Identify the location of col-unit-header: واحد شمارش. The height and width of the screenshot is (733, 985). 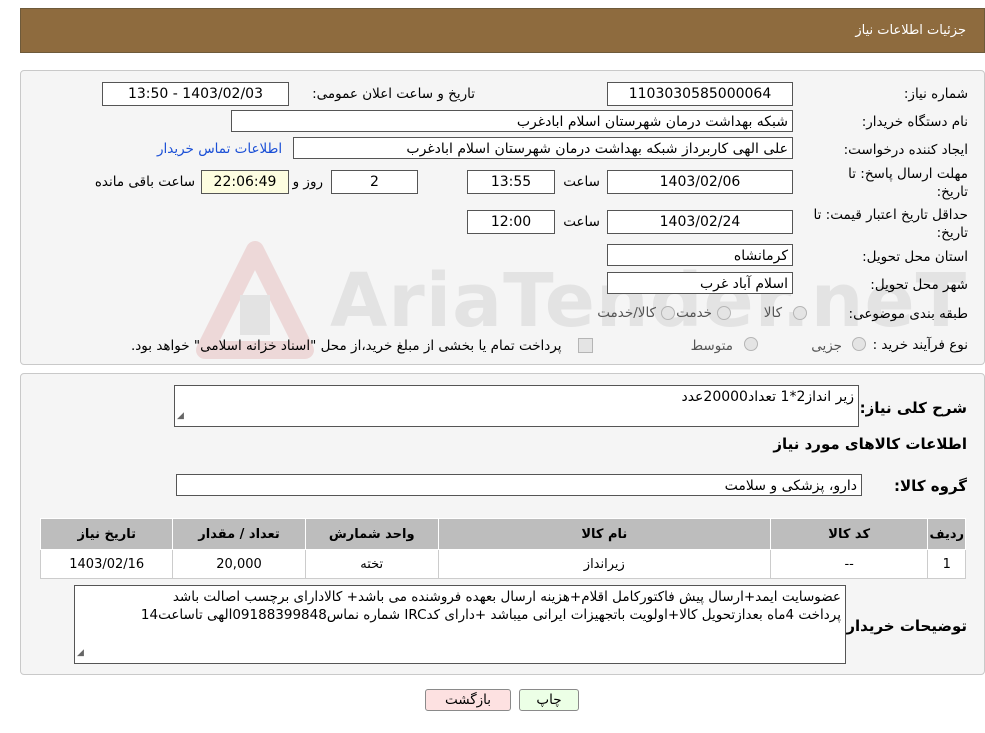
(371, 534).